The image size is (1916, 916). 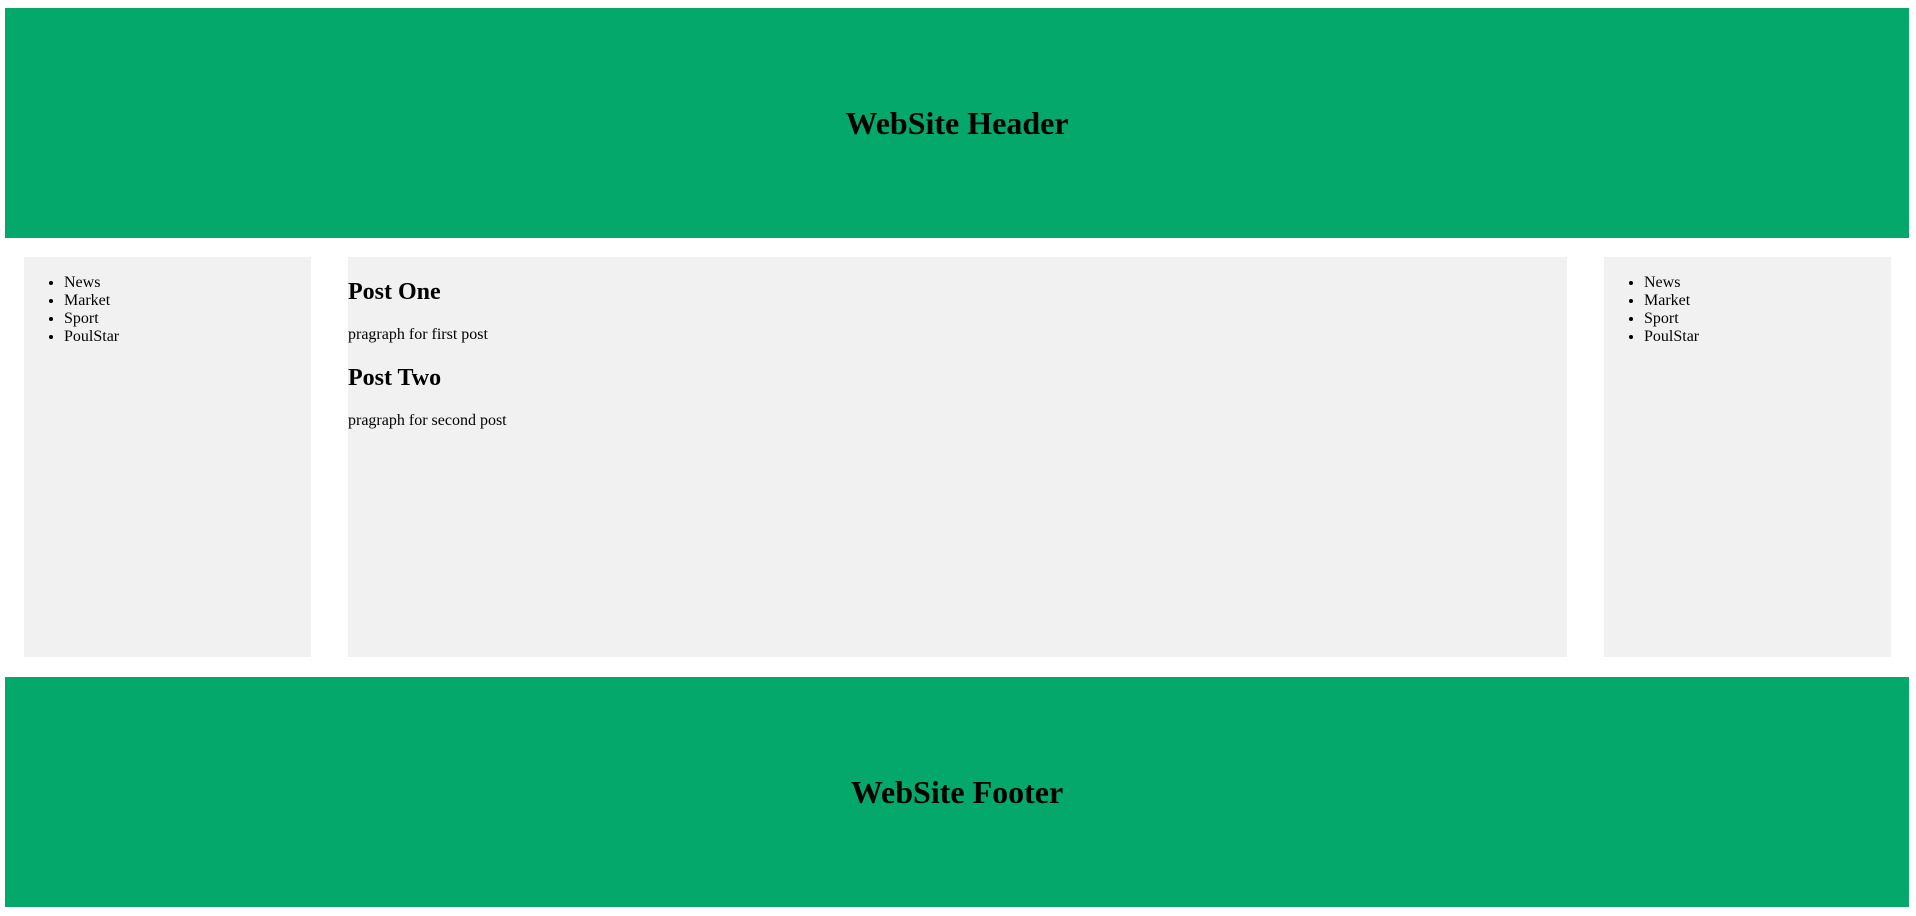 What do you see at coordinates (394, 292) in the screenshot?
I see `post-title: Post One` at bounding box center [394, 292].